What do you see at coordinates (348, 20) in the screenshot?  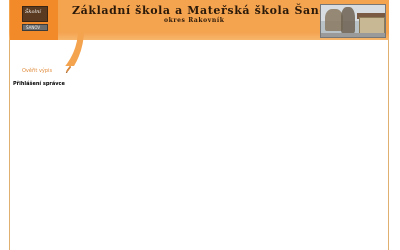 I see `photo-tree` at bounding box center [348, 20].